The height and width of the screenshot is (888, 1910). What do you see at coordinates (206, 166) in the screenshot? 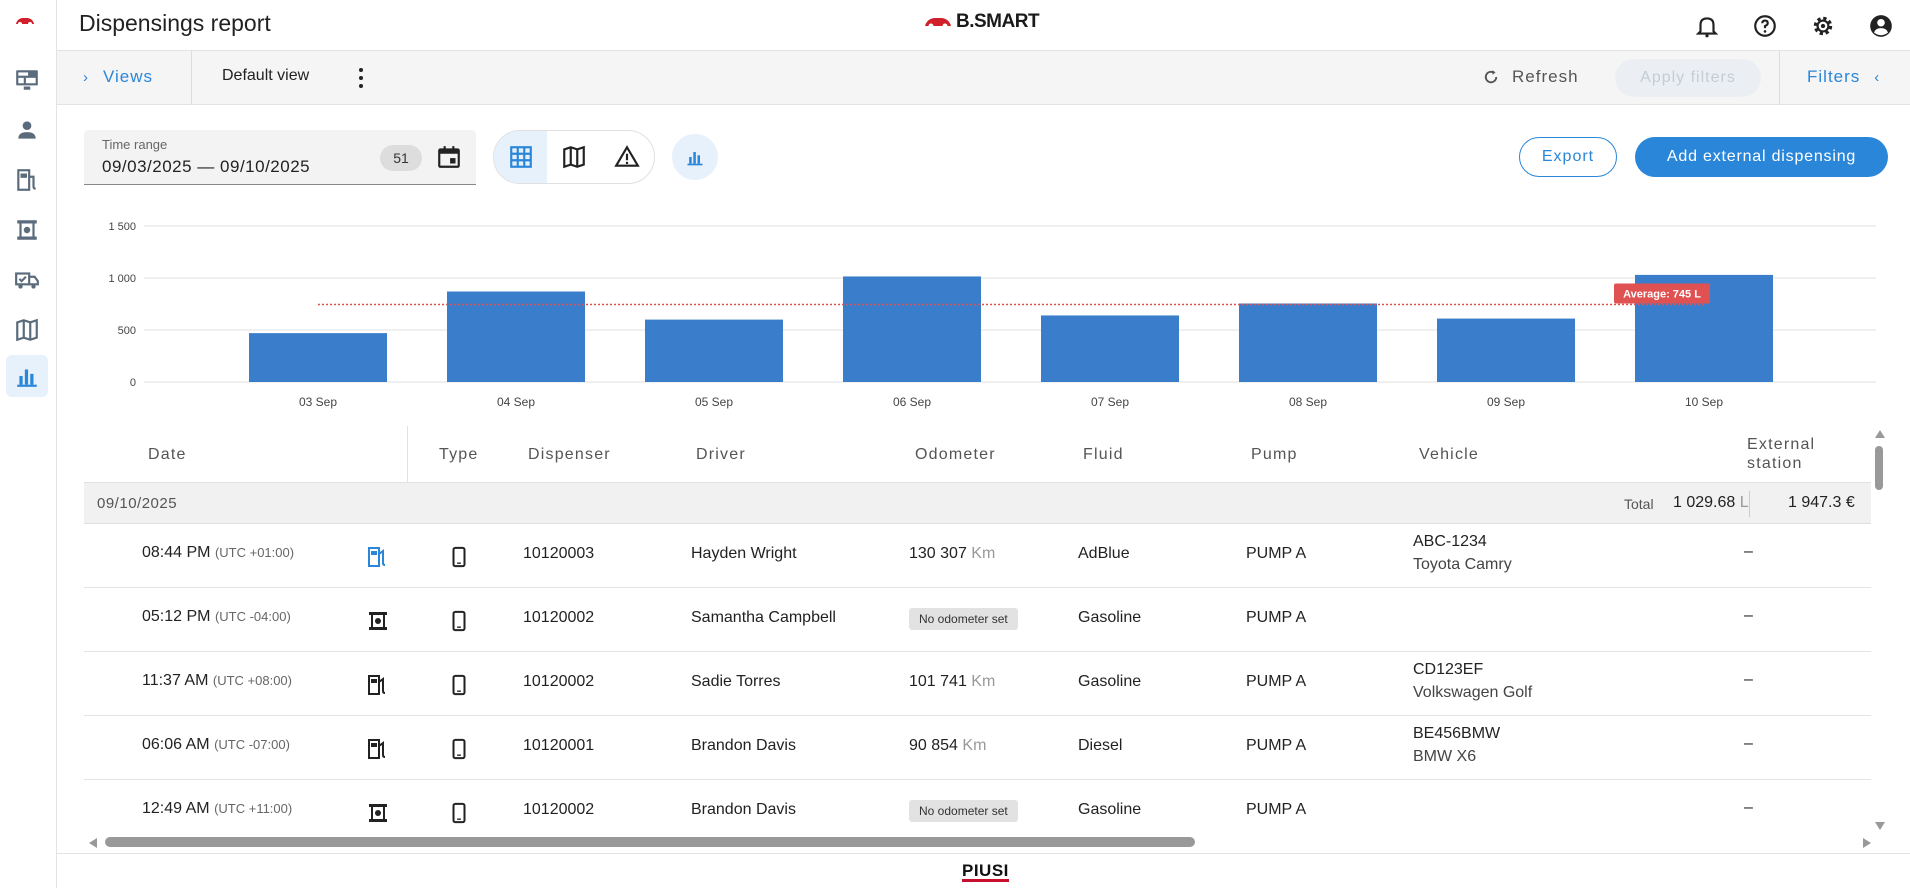
I see `time-range-value: 09/03/2025 — 09/10/2025` at bounding box center [206, 166].